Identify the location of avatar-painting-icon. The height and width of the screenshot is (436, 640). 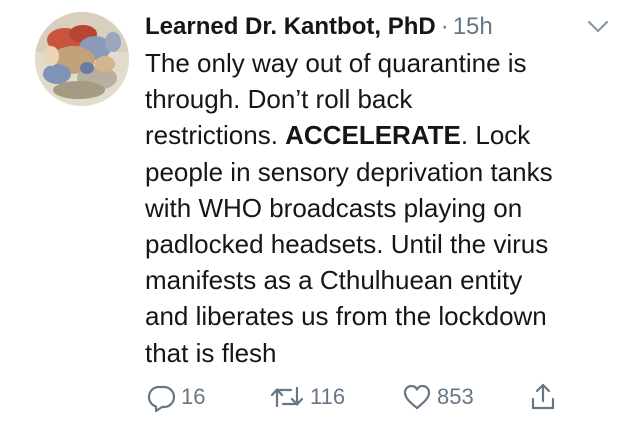
(82, 59).